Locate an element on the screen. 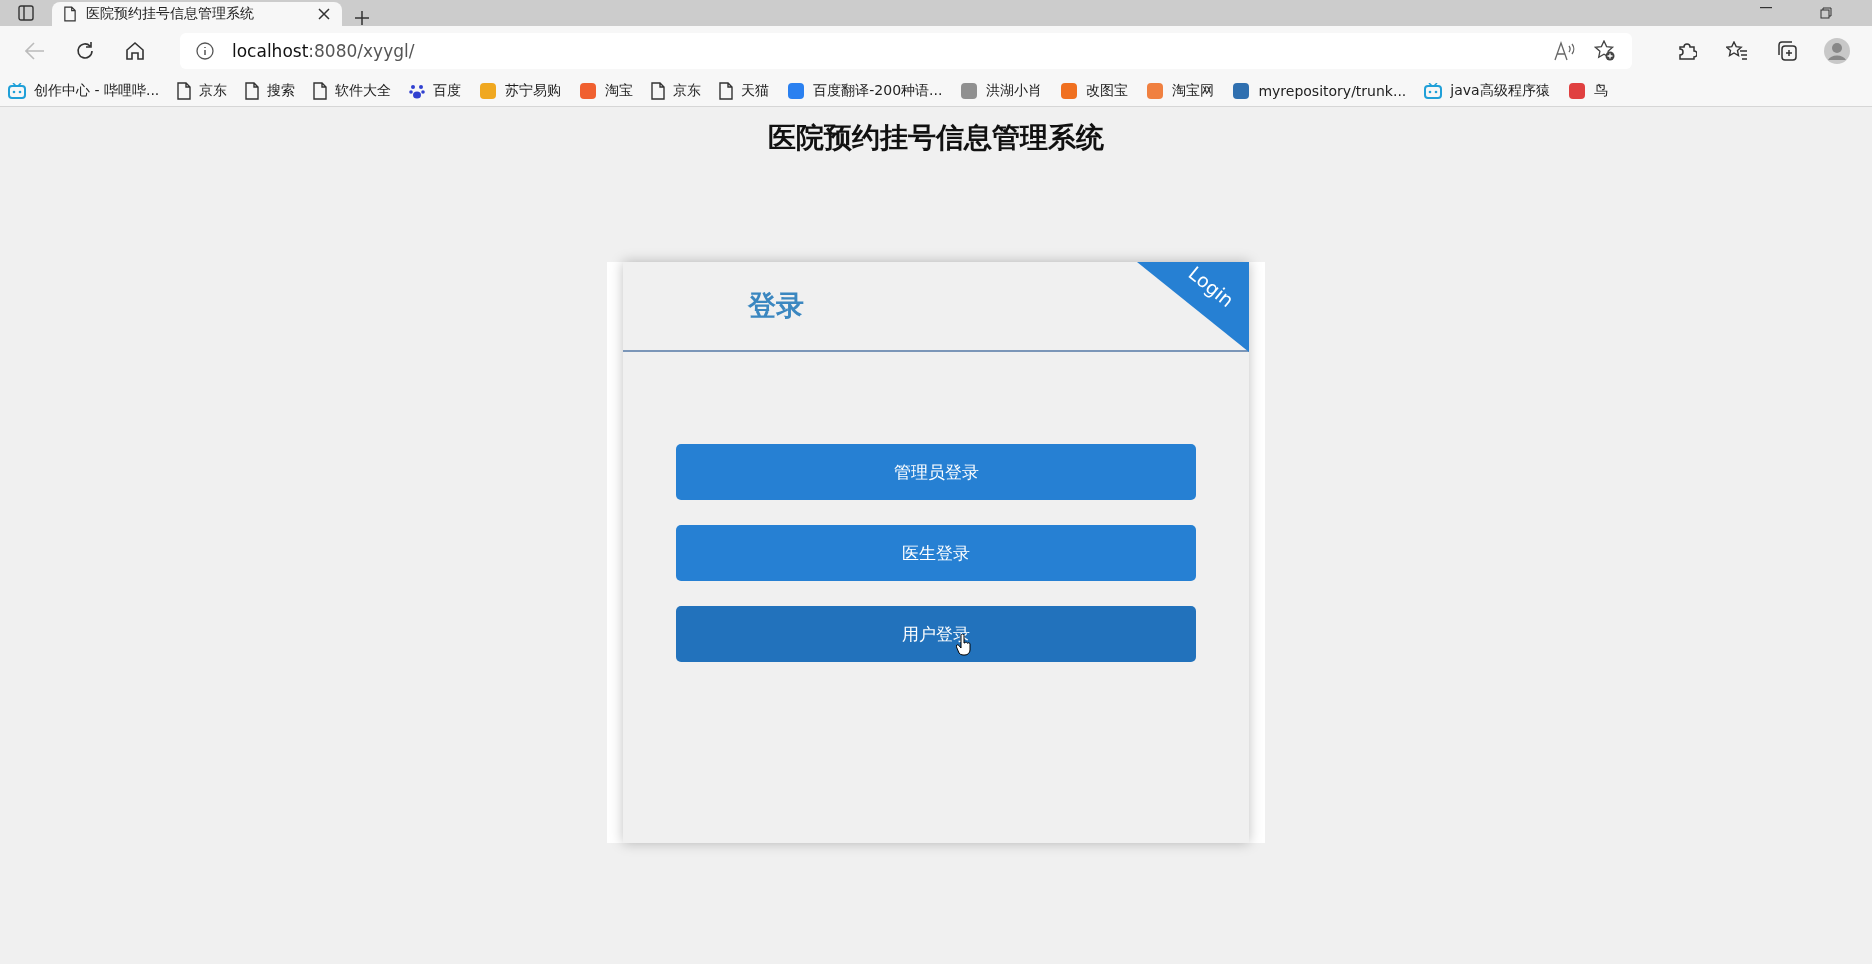 This screenshot has width=1872, height=964. bookmark: 淘宝 is located at coordinates (606, 91).